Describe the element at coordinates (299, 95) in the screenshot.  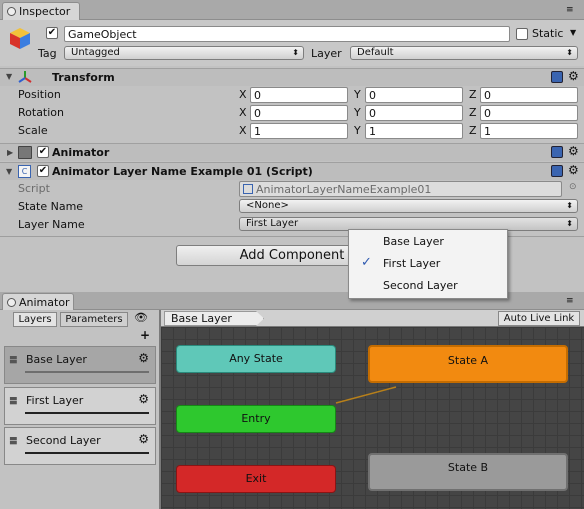
I see `position-x-input: 0` at that location.